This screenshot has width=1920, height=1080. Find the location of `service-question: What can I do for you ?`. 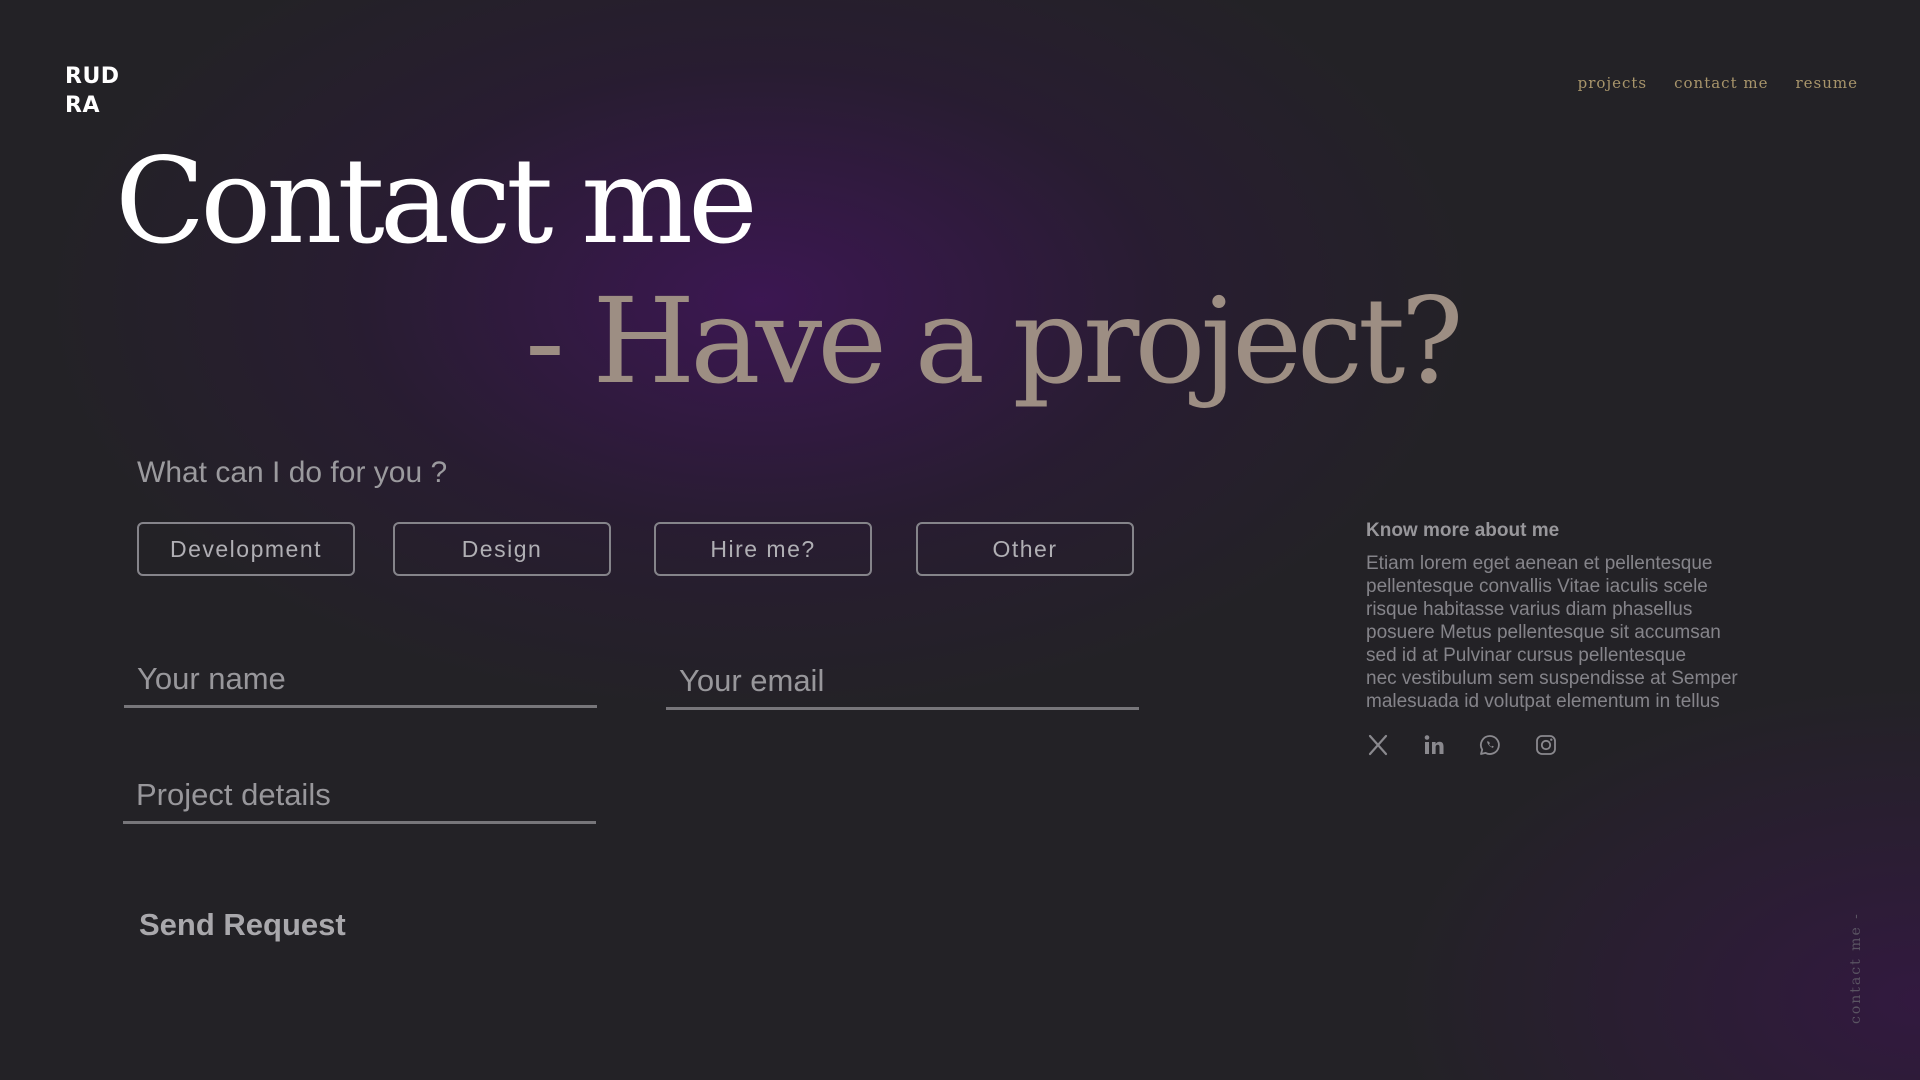

service-question: What can I do for you ? is located at coordinates (292, 472).